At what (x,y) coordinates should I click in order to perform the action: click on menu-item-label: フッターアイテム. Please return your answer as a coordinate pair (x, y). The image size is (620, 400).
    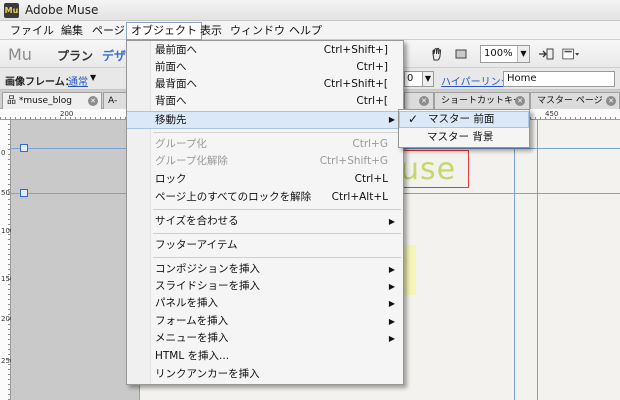
    Looking at the image, I should click on (196, 245).